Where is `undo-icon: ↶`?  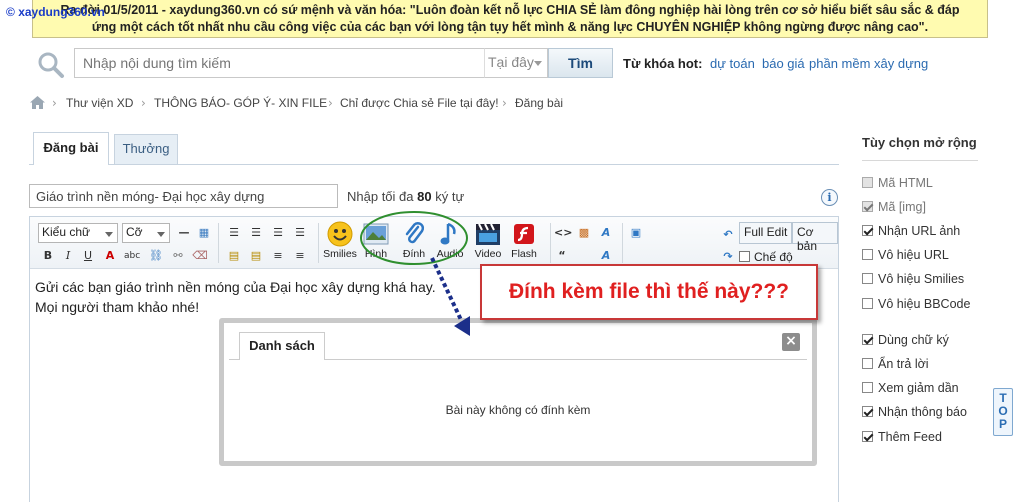
undo-icon: ↶ is located at coordinates (728, 235).